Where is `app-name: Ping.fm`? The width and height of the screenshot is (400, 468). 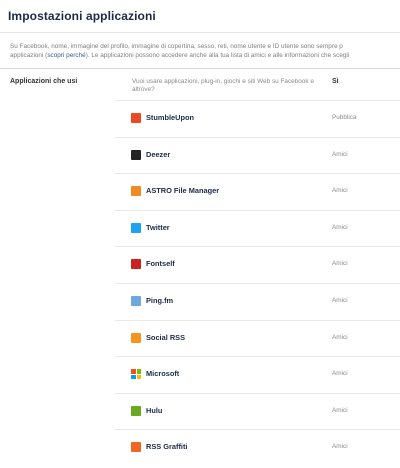
app-name: Ping.fm is located at coordinates (159, 300).